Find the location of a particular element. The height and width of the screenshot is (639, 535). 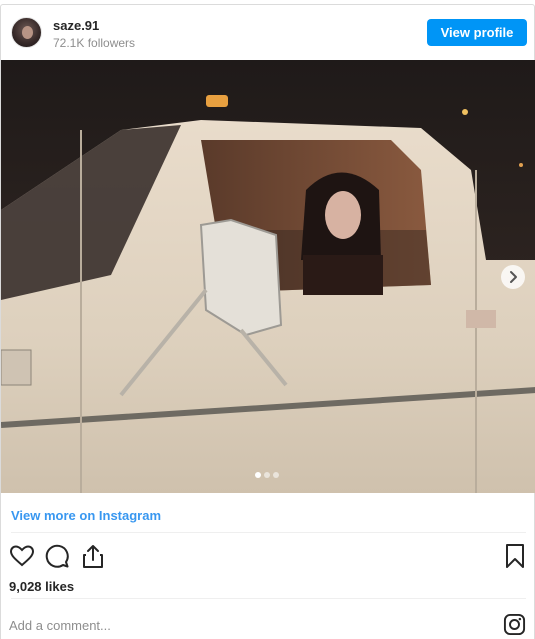

view-more-link: View more on Instagram is located at coordinates (86, 515).